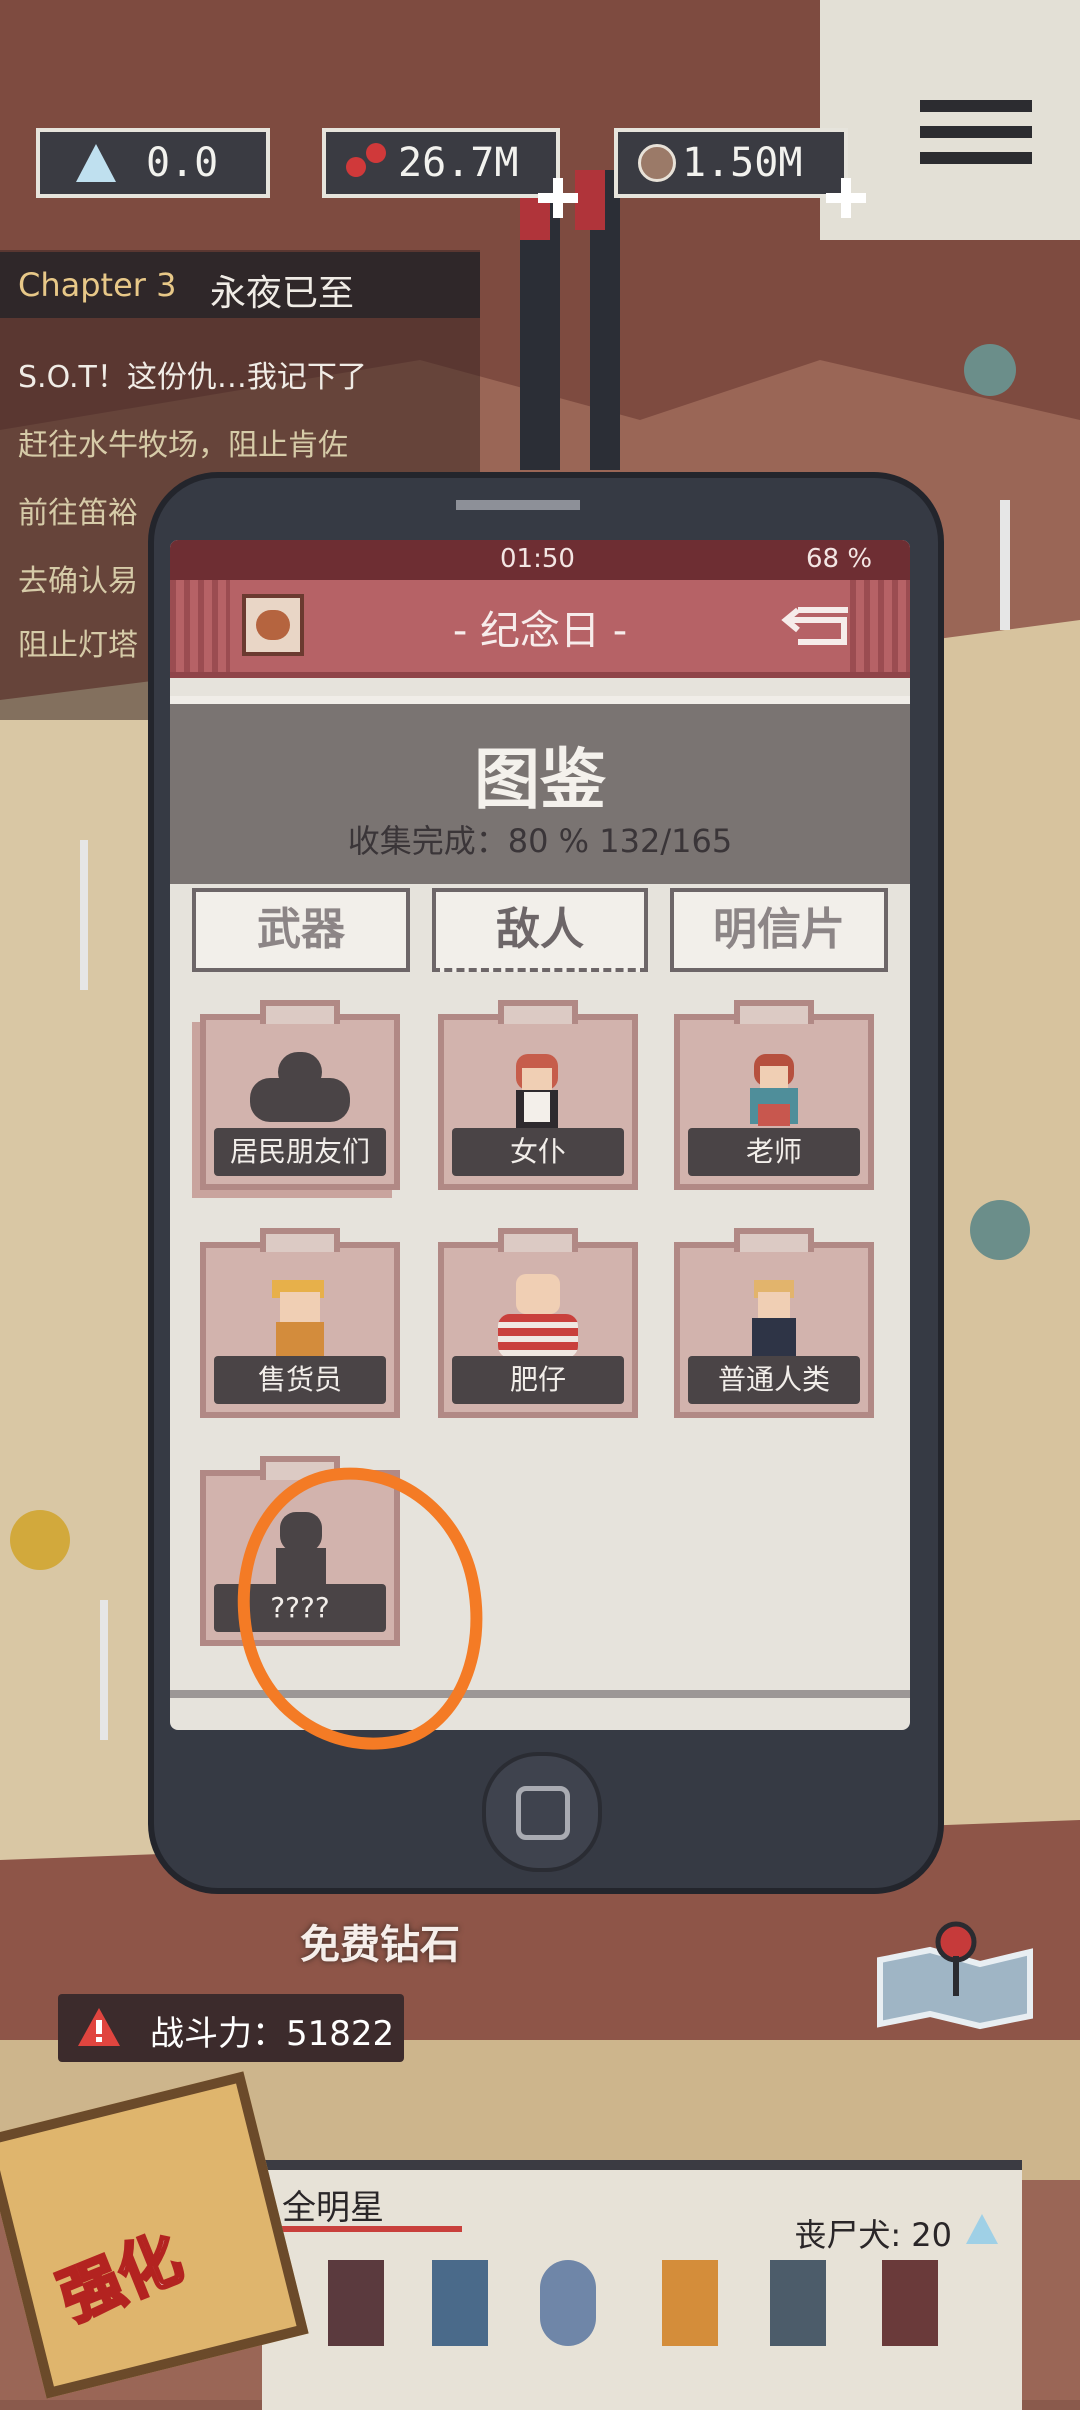 The width and height of the screenshot is (1080, 2410). Describe the element at coordinates (182, 163) in the screenshot. I see `gem-value: 0.0` at that location.